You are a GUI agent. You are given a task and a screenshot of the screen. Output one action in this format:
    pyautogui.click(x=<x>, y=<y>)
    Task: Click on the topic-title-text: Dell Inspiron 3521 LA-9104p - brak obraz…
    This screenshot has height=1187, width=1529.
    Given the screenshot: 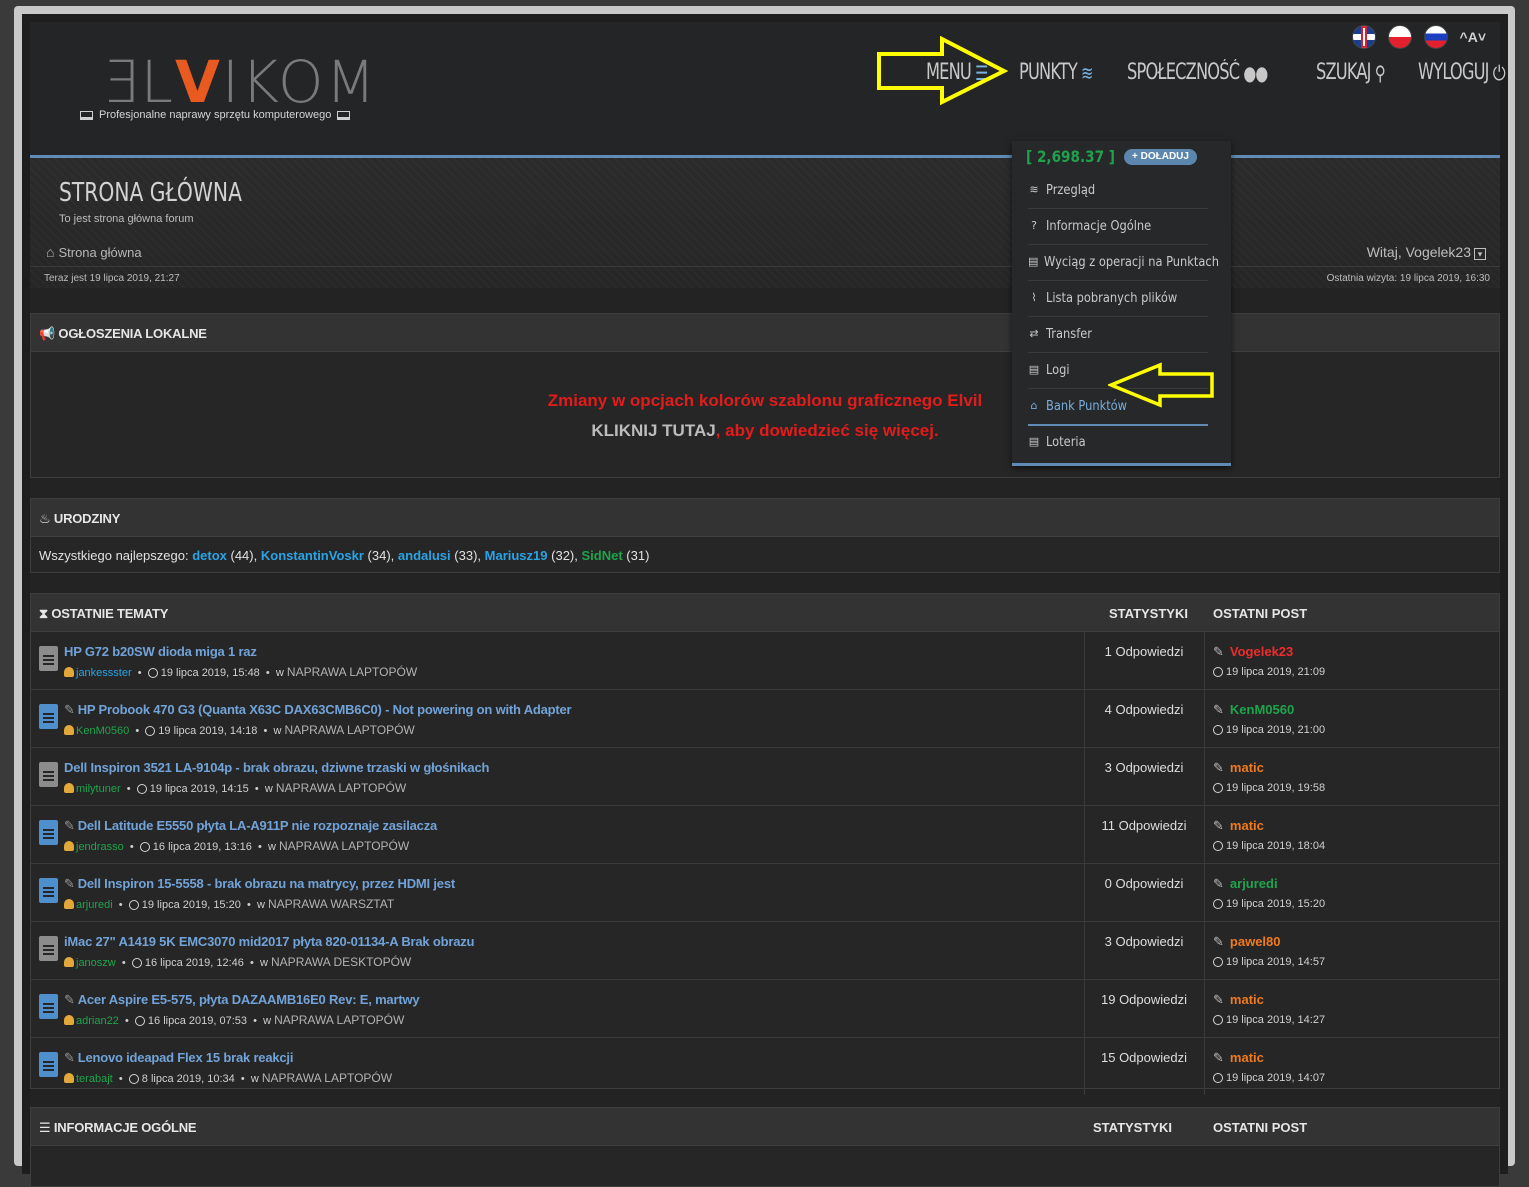 What is the action you would take?
    pyautogui.click(x=276, y=767)
    